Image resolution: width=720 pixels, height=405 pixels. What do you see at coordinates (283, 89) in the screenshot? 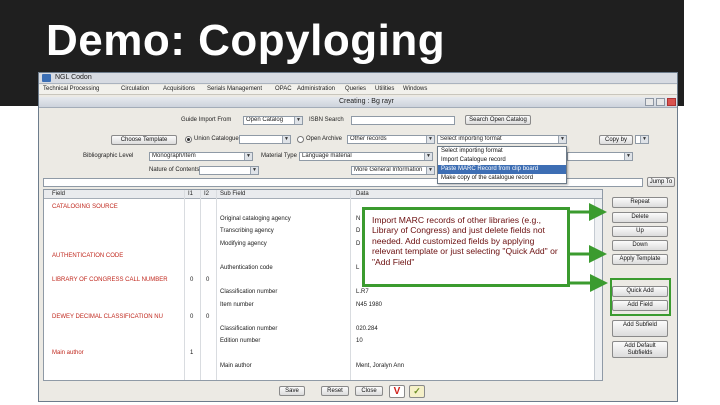
I see `menu-opac: OPAC` at bounding box center [283, 89].